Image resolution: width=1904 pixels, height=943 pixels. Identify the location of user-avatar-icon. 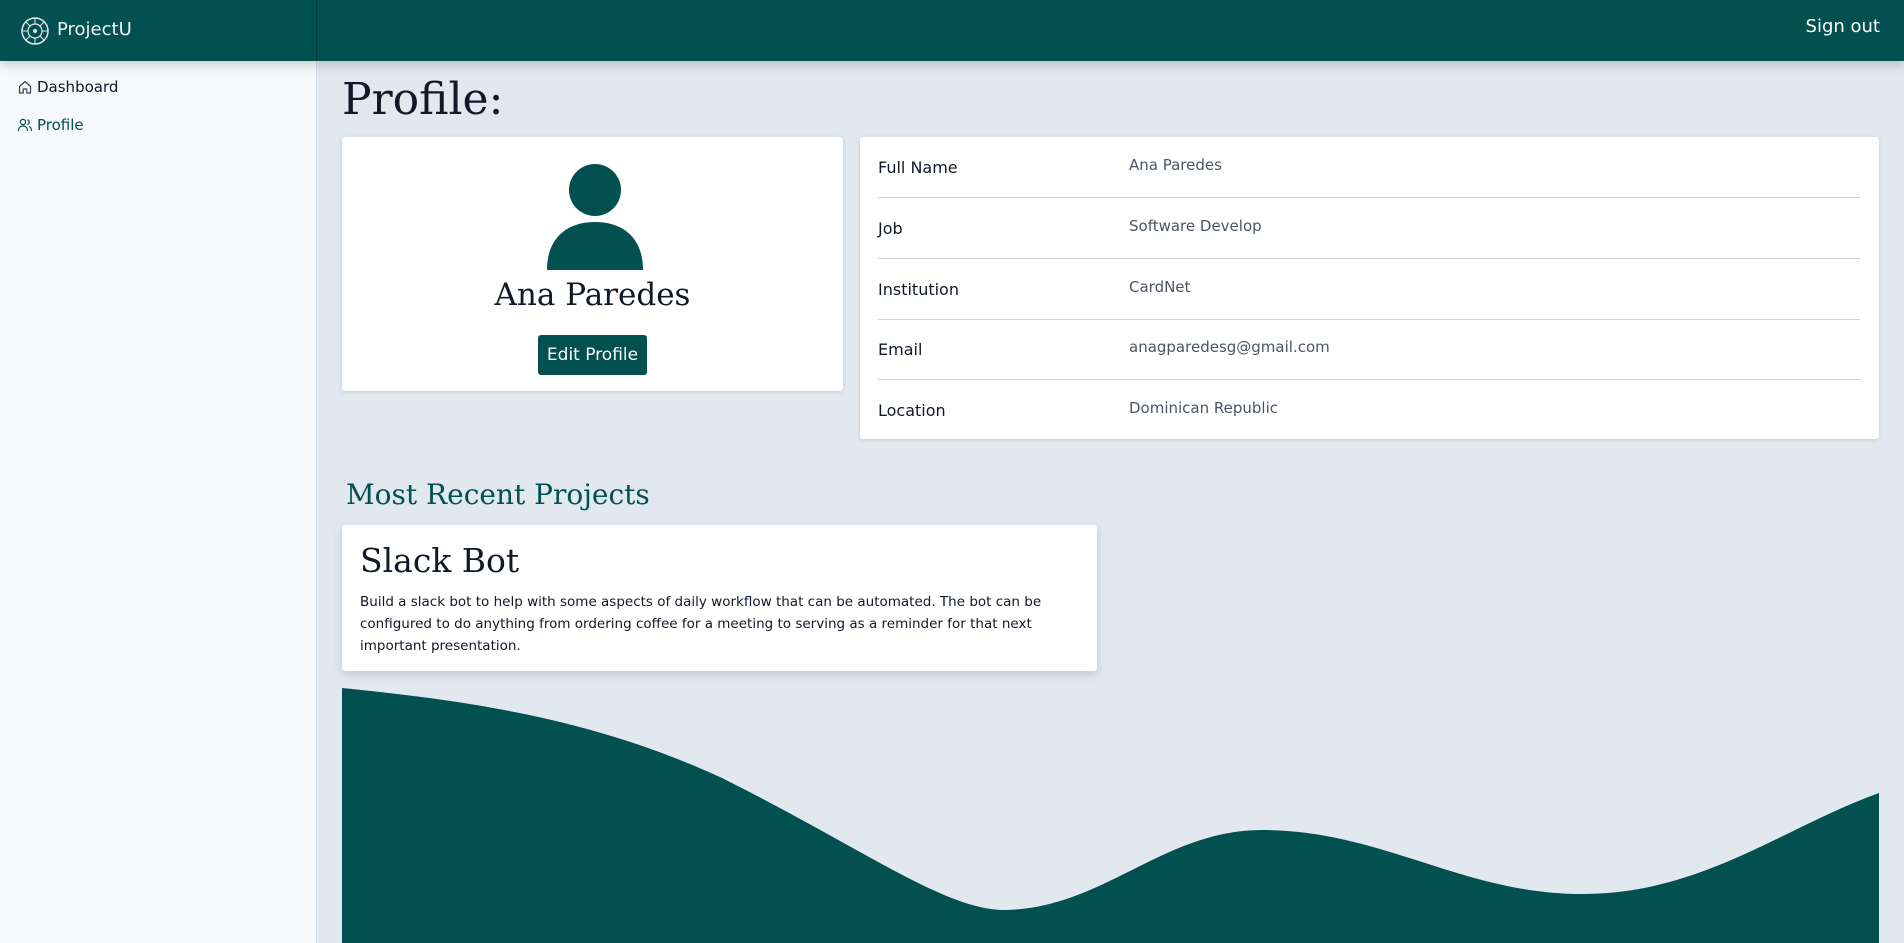
(595, 217).